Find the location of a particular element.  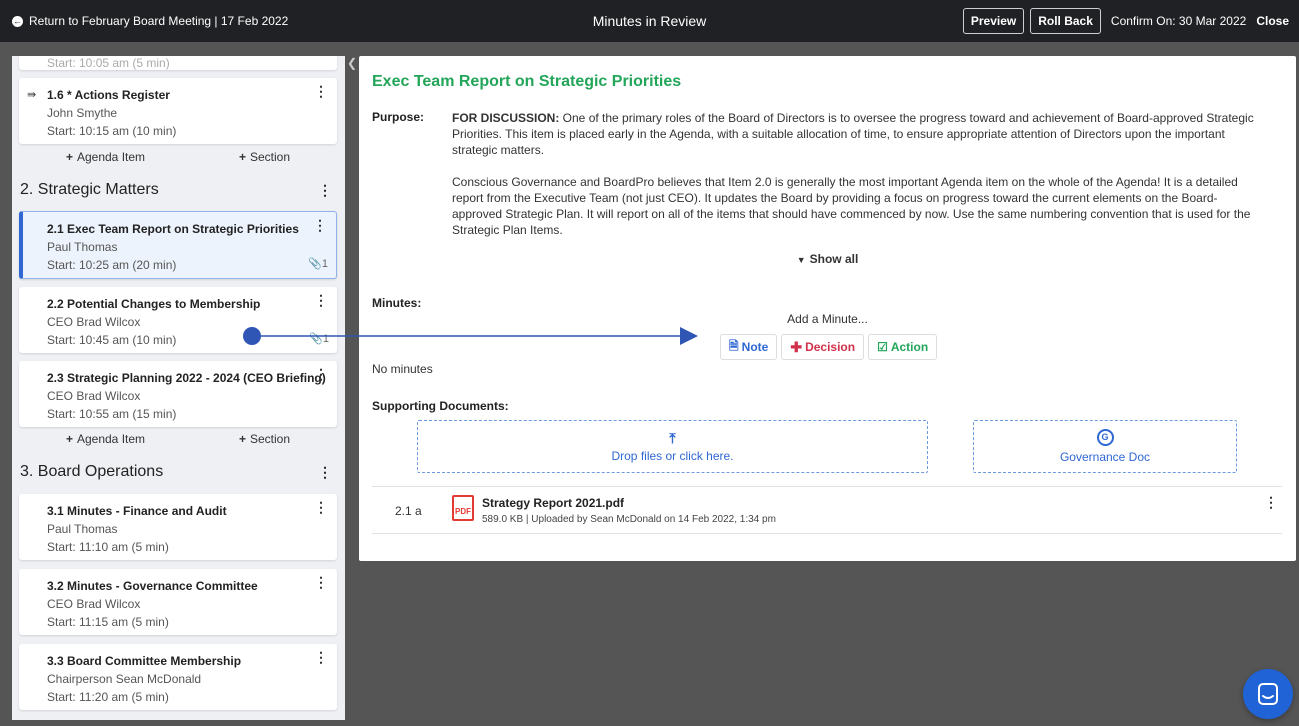

dropzone-label: Drop files or click here. is located at coordinates (672, 455).